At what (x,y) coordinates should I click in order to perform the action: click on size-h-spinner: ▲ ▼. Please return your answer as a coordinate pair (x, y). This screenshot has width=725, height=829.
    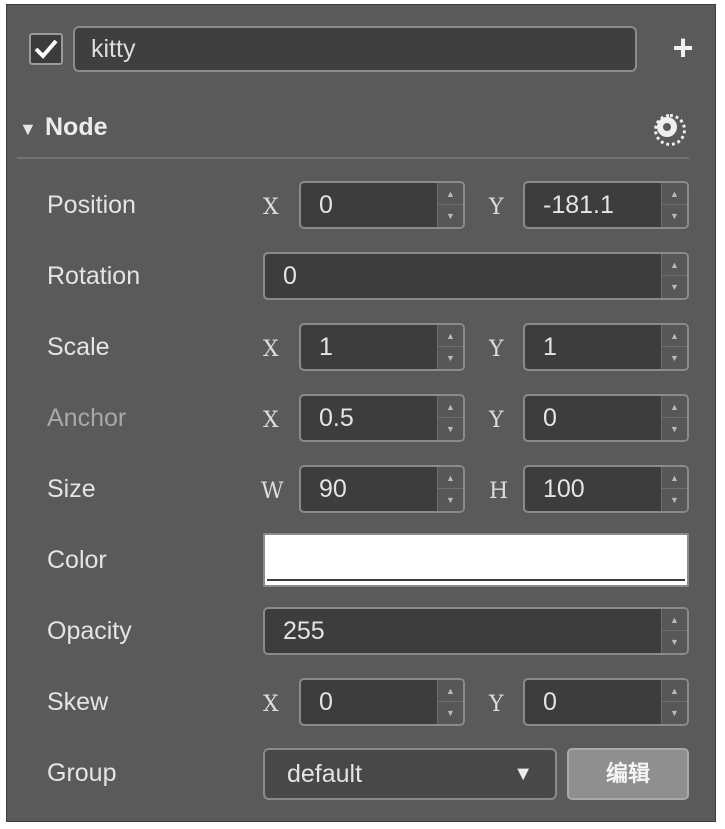
    Looking at the image, I should click on (674, 489).